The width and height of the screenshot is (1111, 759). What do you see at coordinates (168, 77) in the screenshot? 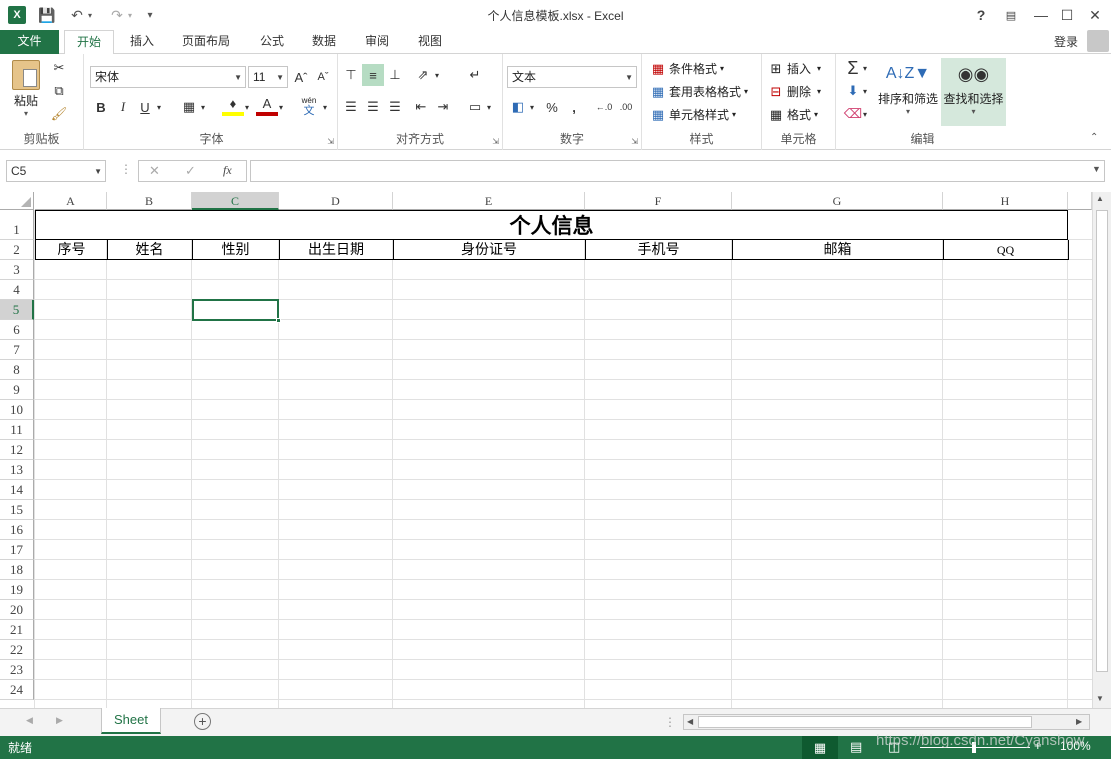
I see `font-name-select: 宋体 ▼` at bounding box center [168, 77].